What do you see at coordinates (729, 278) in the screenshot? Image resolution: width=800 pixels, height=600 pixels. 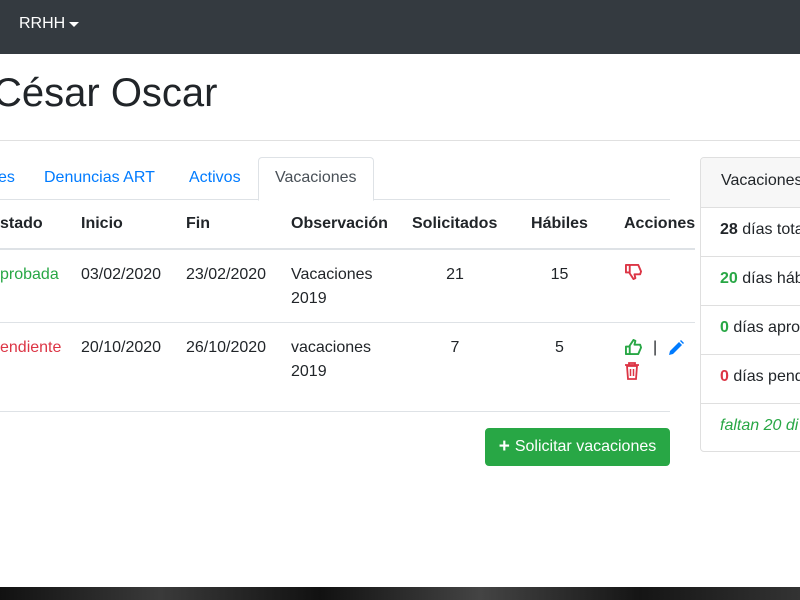 I see `summary-working-num: 20` at bounding box center [729, 278].